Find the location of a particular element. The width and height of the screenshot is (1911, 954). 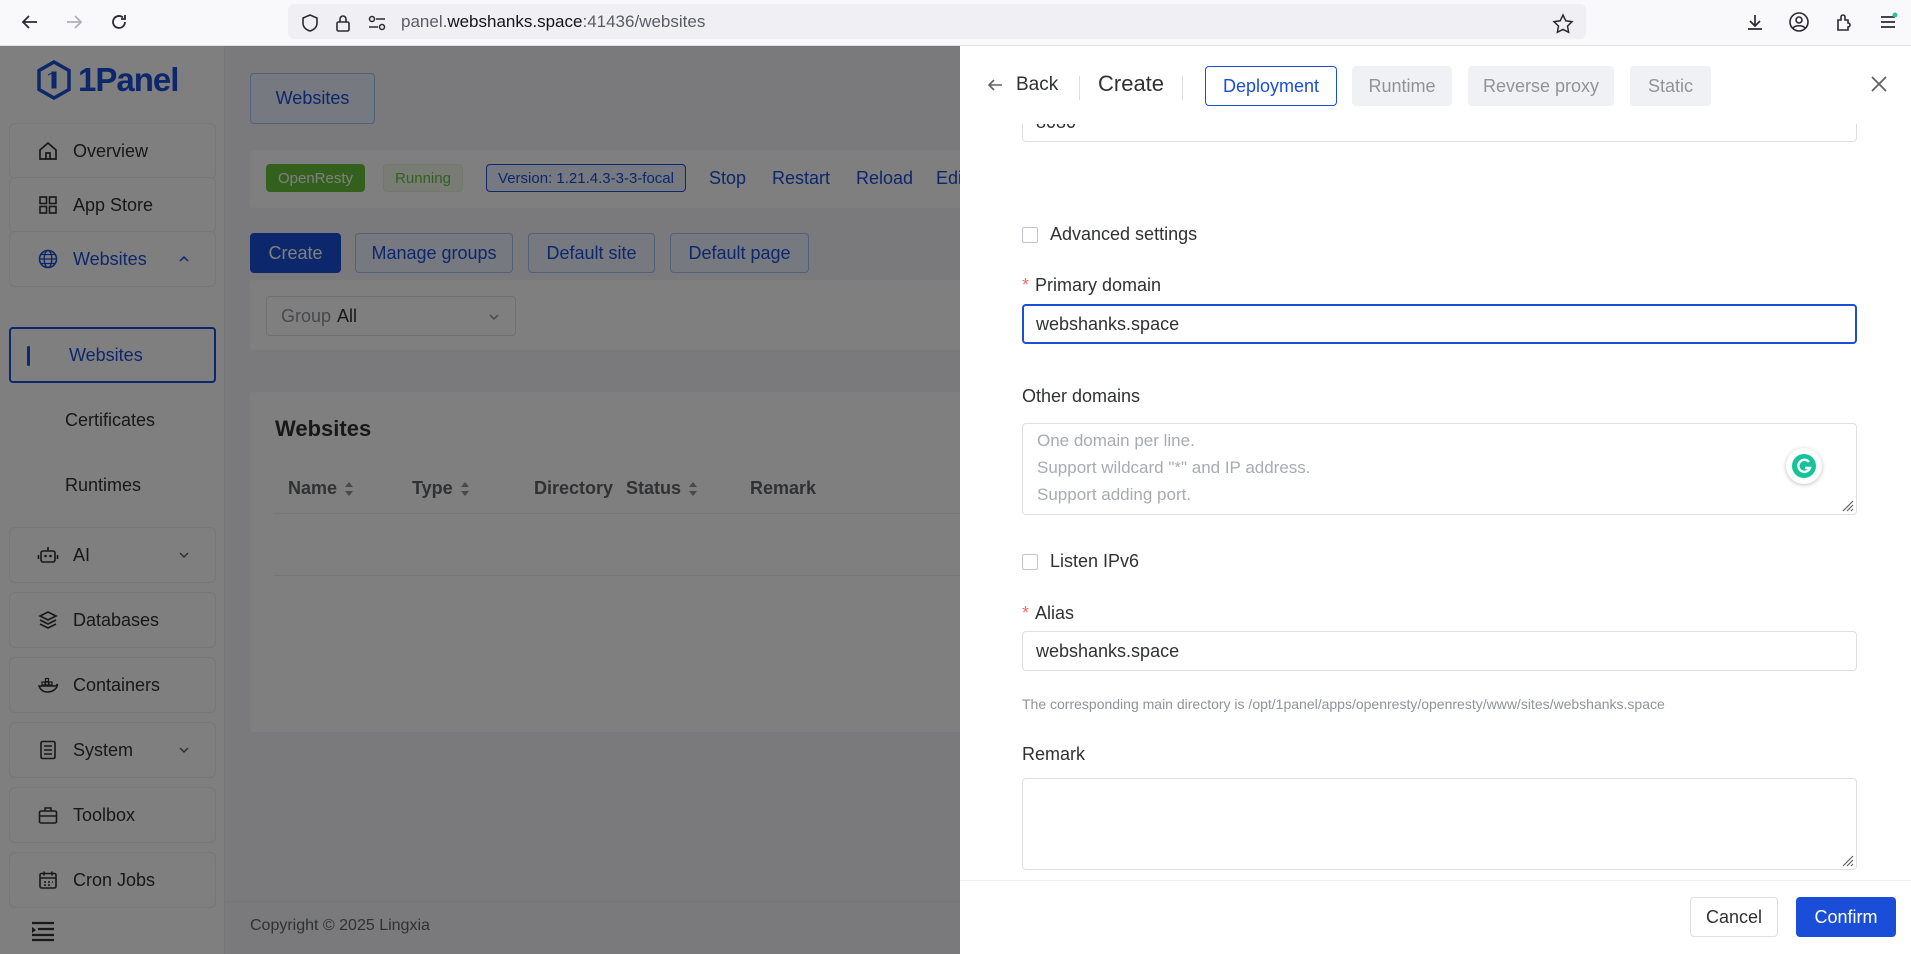

drawer-title: Create is located at coordinates (1131, 83).